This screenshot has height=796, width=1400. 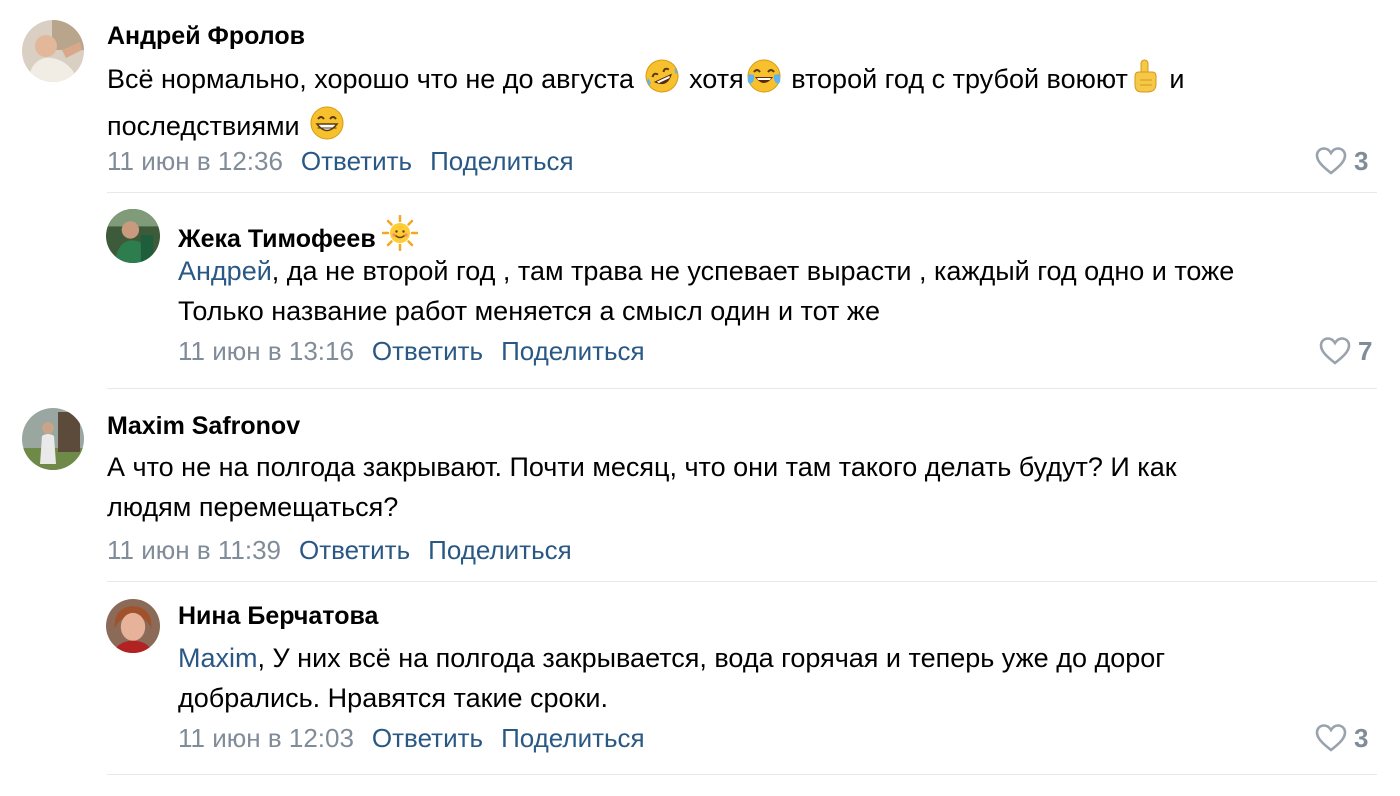 I want to click on comment-date: 11 июн в 11:39, so click(x=194, y=550).